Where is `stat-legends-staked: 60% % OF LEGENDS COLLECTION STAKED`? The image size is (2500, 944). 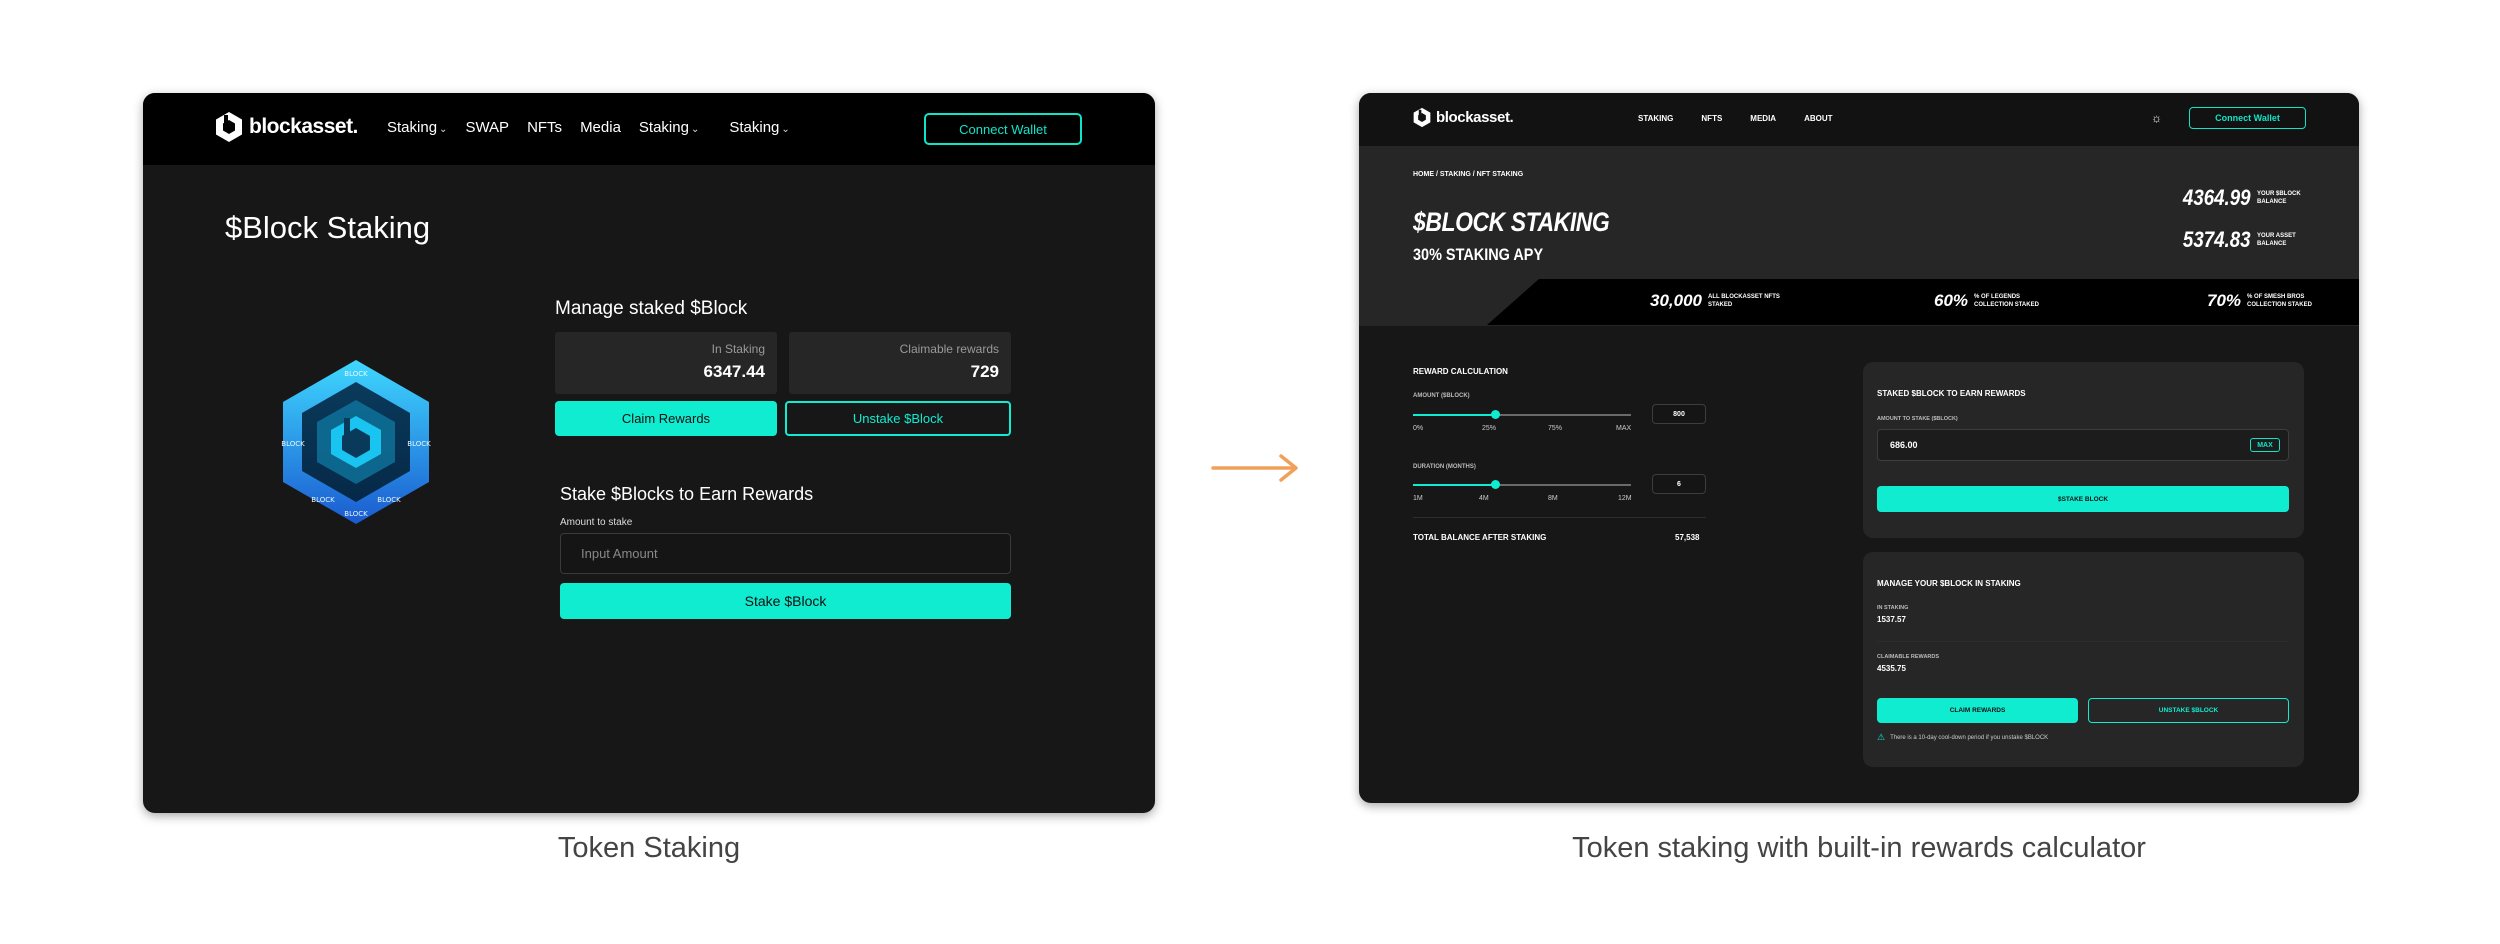 stat-legends-staked: 60% % OF LEGENDS COLLECTION STAKED is located at coordinates (1994, 301).